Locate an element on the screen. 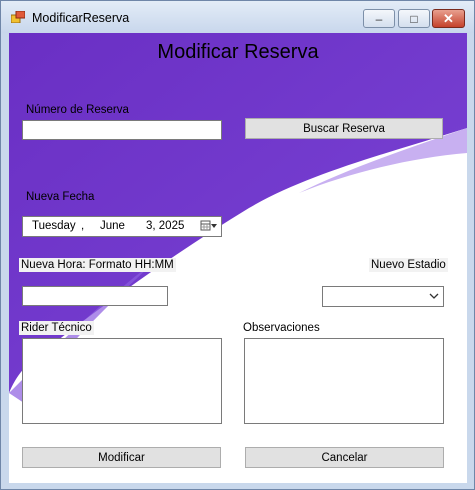  nuevo-estadio-label: Nuevo Estadio is located at coordinates (408, 265).